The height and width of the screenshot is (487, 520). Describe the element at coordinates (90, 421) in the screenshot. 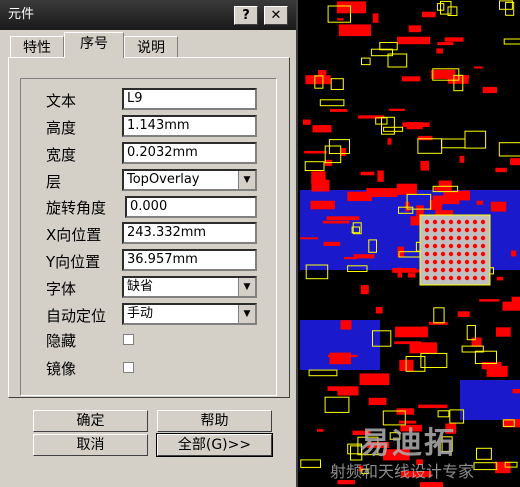

I see `ok-button: 确定` at that location.